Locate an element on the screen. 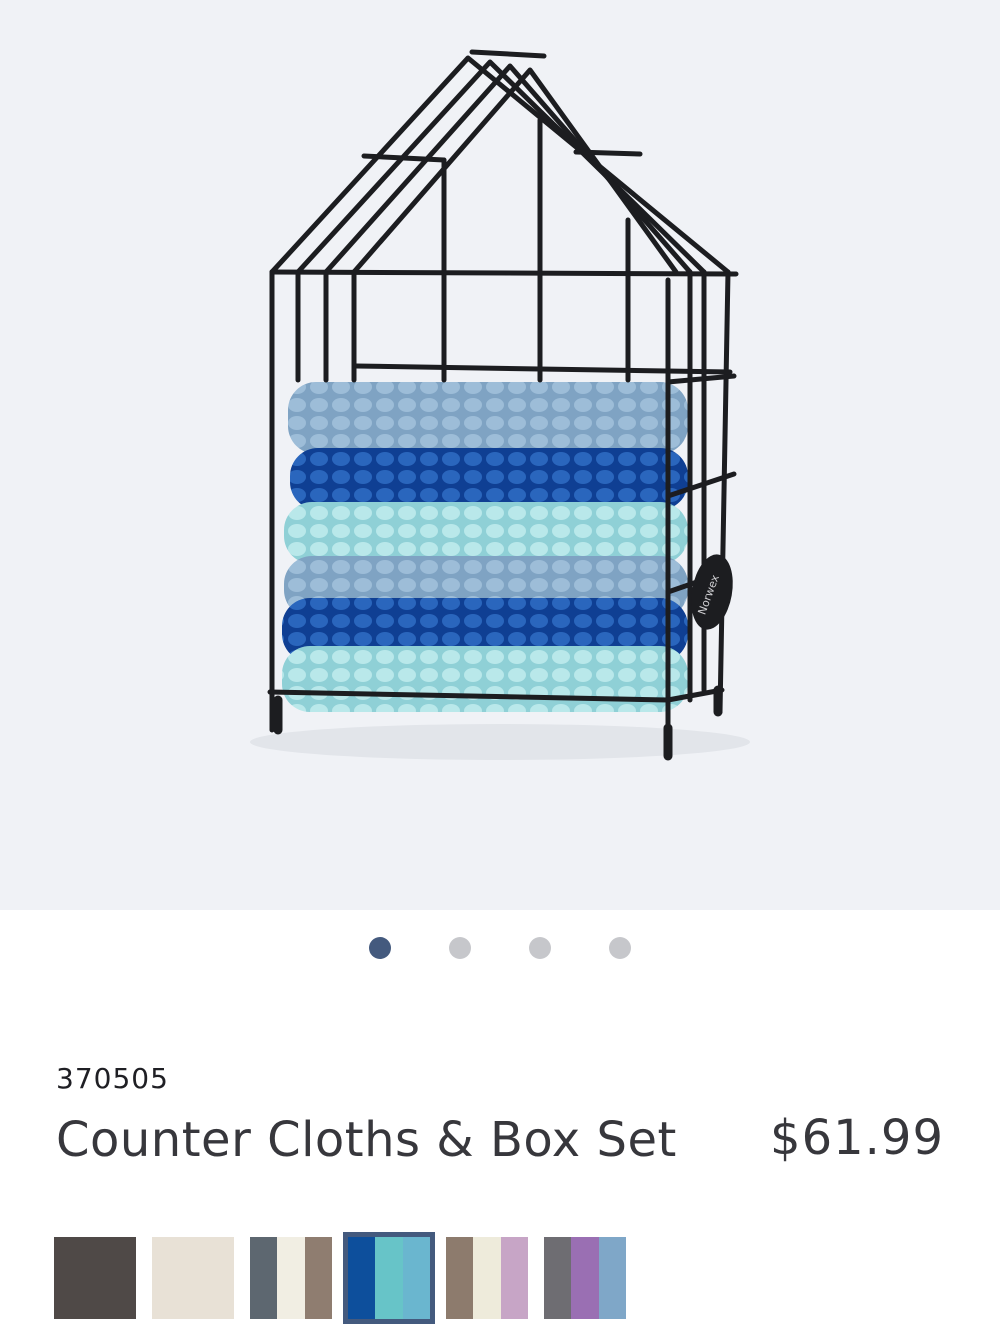 The width and height of the screenshot is (1000, 1333). product-sku: 370505 is located at coordinates (112, 1078).